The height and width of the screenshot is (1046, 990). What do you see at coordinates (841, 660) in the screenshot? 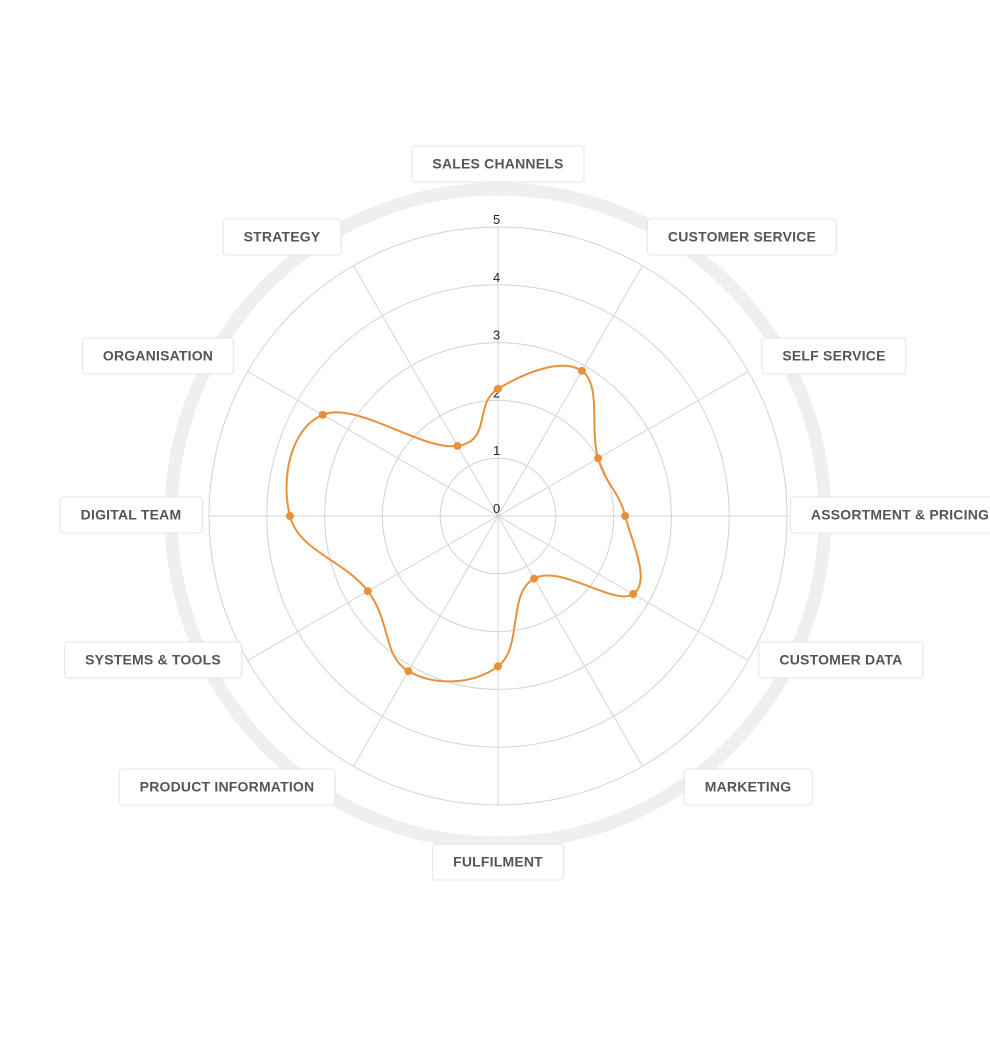
I see `axis-label-customer-data: CUSTOMER DATA` at bounding box center [841, 660].